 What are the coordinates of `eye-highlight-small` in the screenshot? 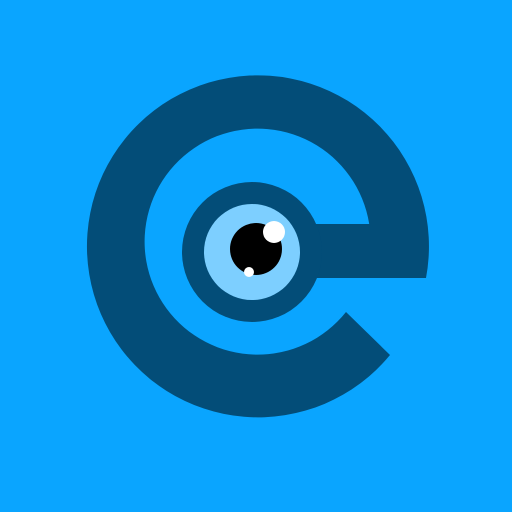 It's located at (249, 272).